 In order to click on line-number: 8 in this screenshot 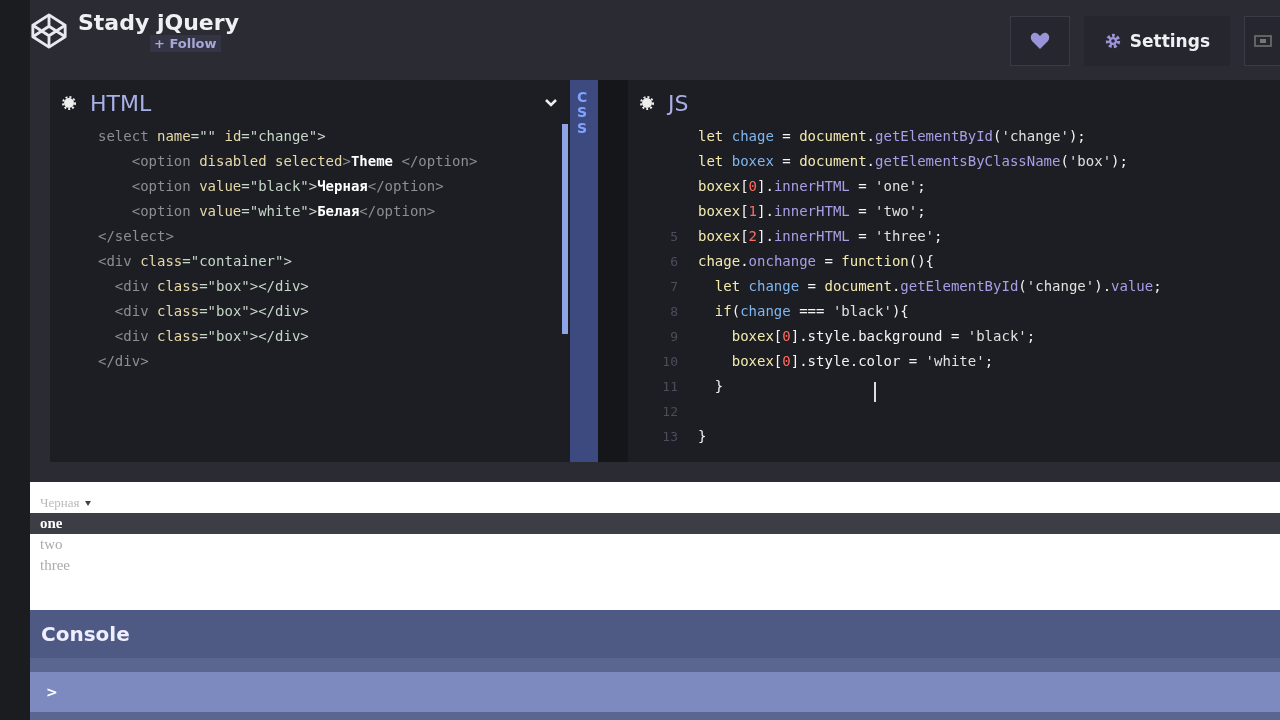, I will do `click(674, 312)`.